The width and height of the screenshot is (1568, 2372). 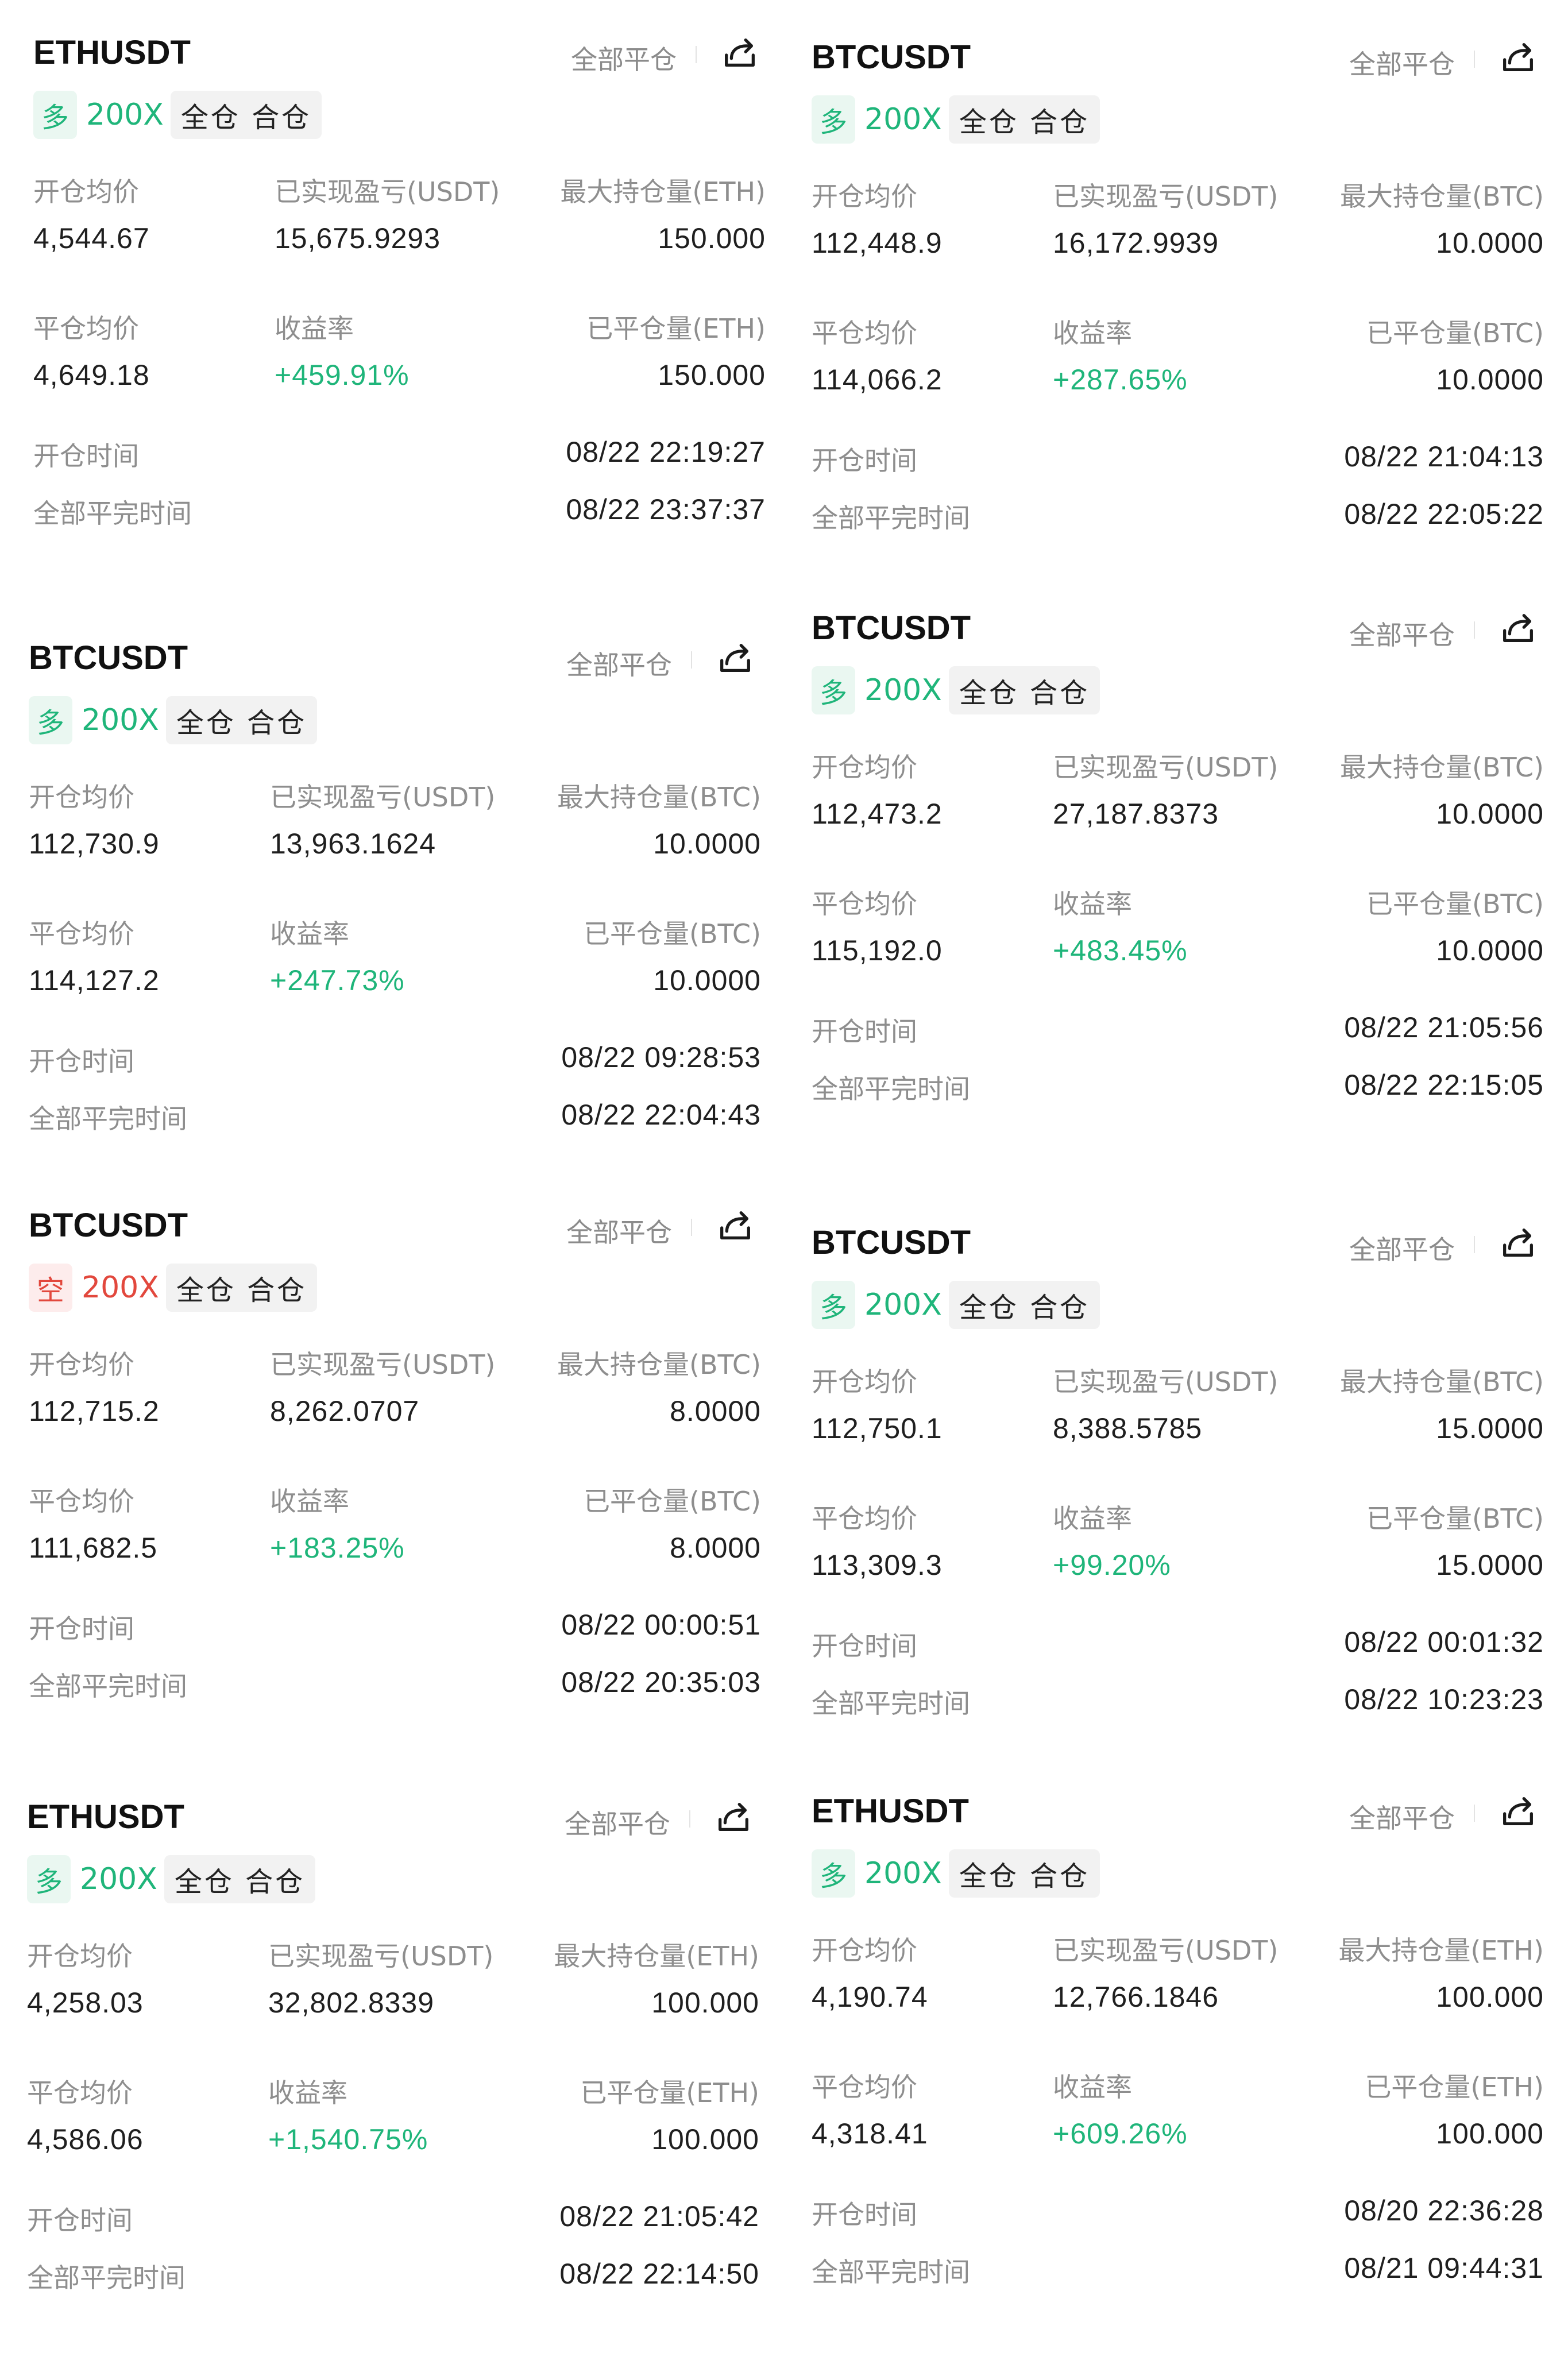 What do you see at coordinates (85, 2139) in the screenshot?
I see `close-avg-value: 4,586.06` at bounding box center [85, 2139].